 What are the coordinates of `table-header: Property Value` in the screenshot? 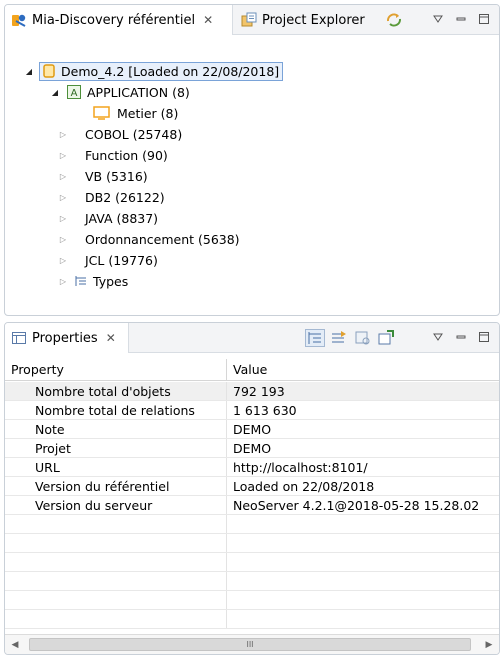 It's located at (252, 370).